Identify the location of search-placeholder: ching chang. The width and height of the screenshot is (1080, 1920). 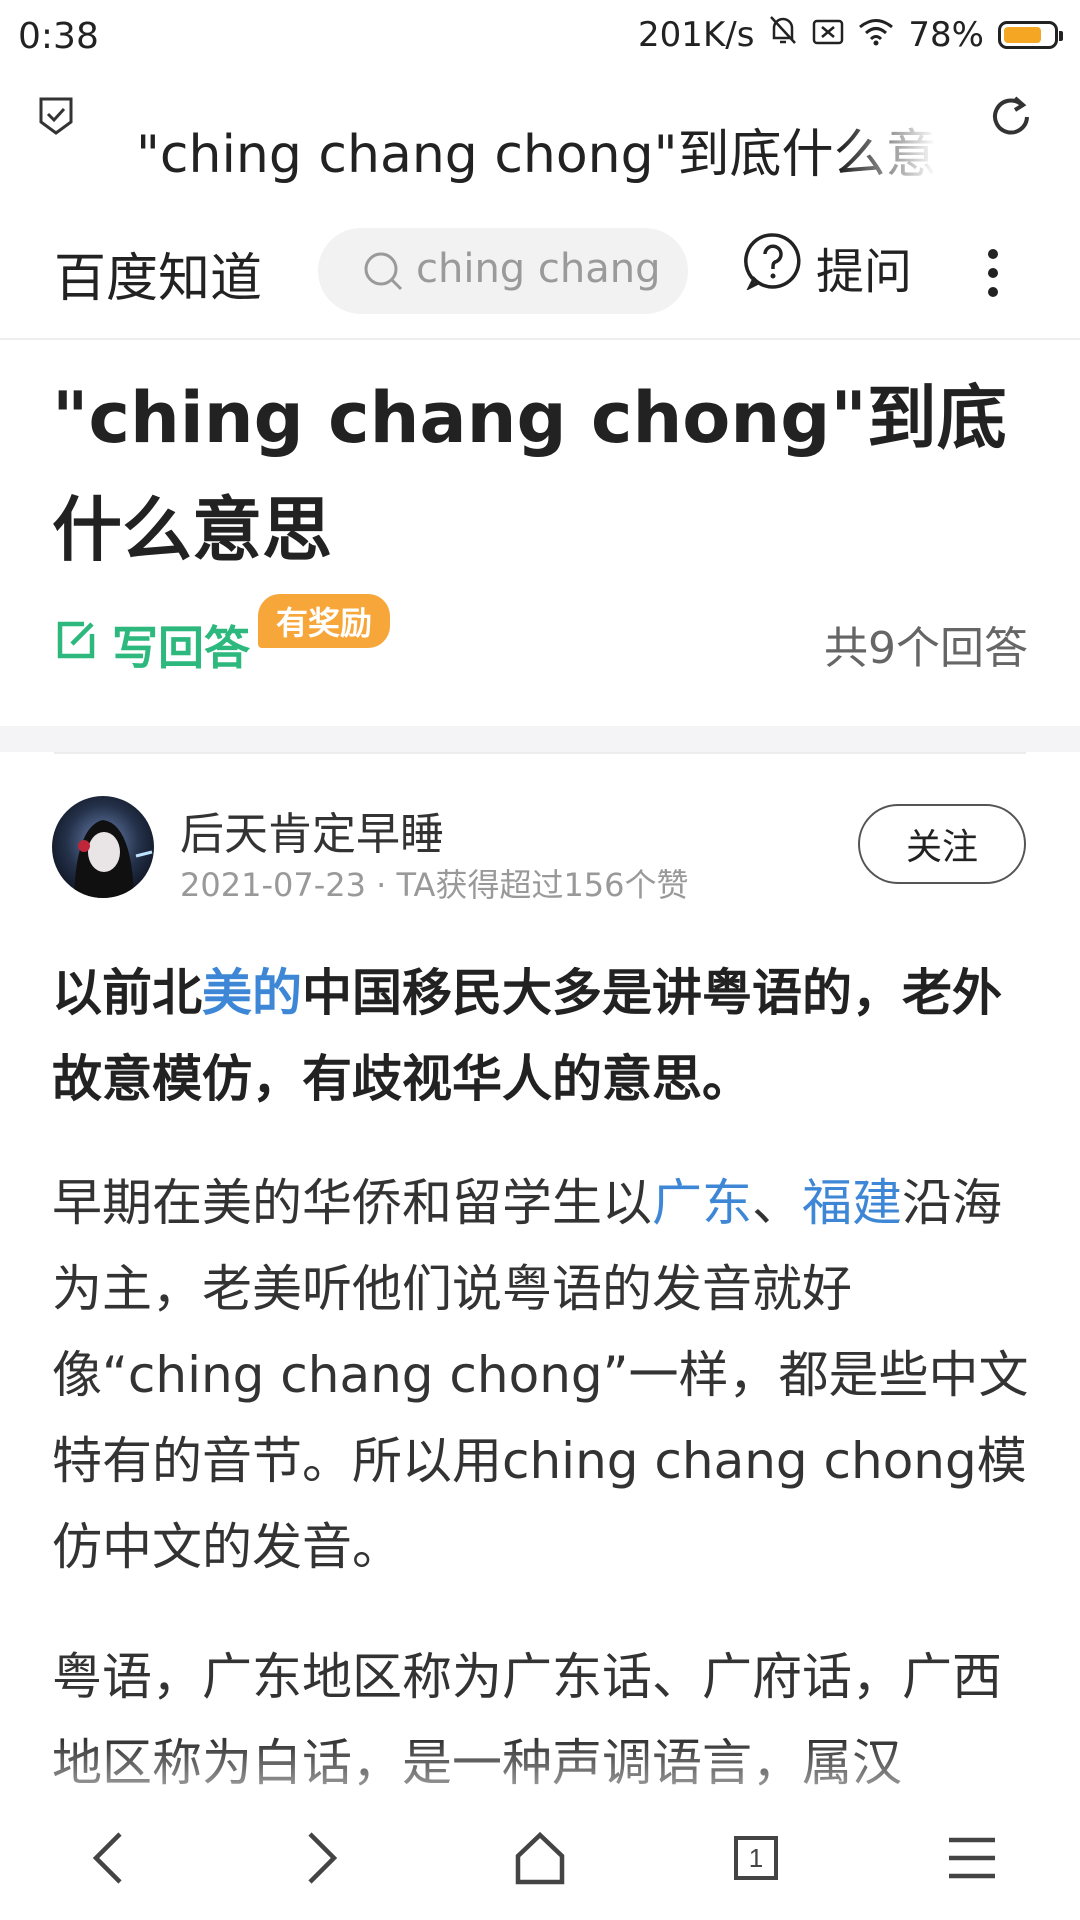
(538, 269).